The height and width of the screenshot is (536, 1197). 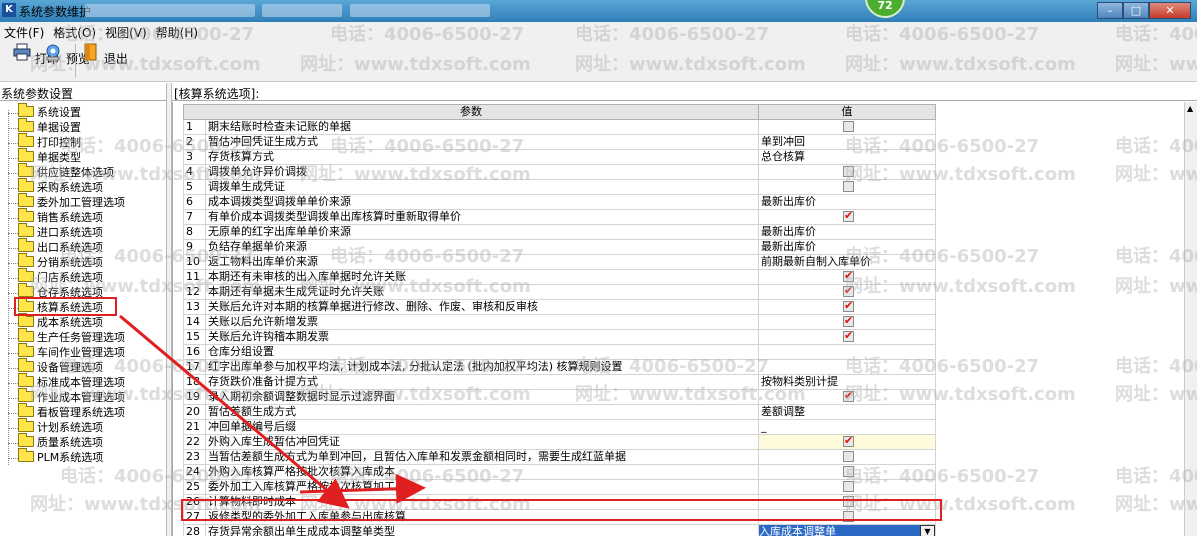 I want to click on tree-item: 采购系统选项, so click(x=60, y=186).